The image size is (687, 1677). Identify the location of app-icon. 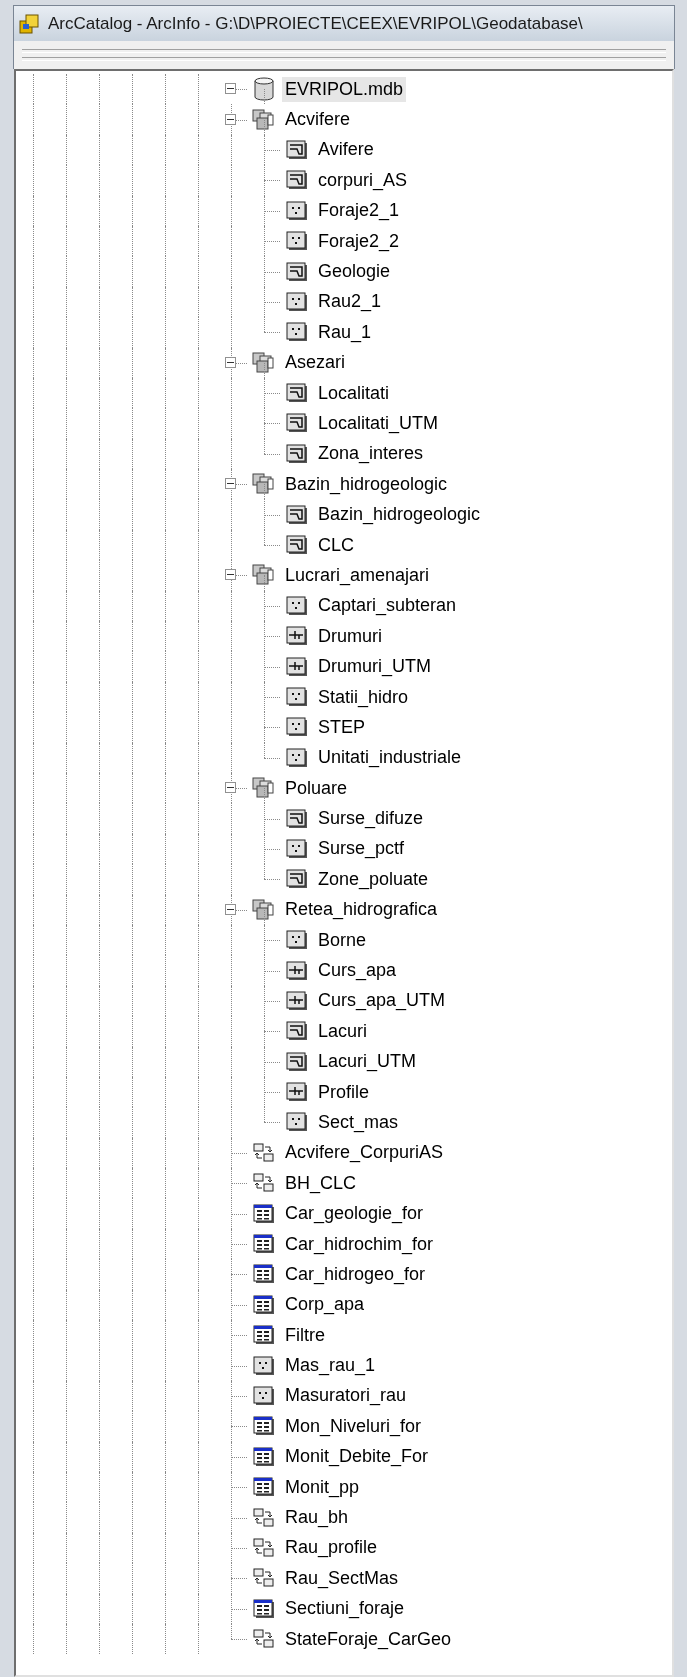
(29, 23).